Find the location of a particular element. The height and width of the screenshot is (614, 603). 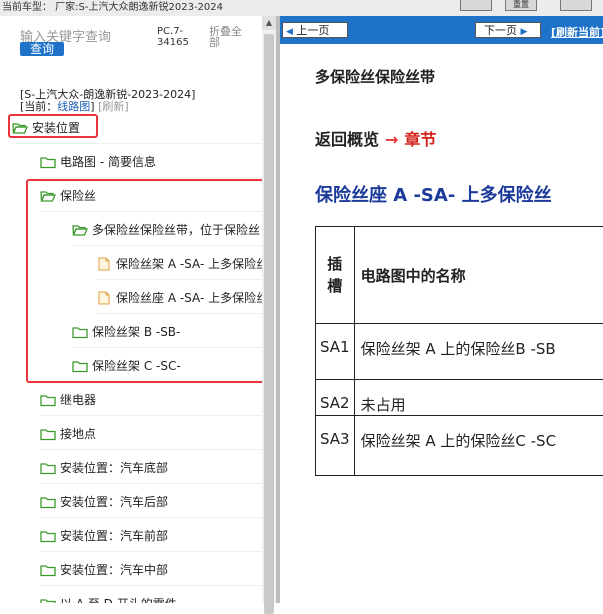

tree-item: 接地点 is located at coordinates (151, 434).